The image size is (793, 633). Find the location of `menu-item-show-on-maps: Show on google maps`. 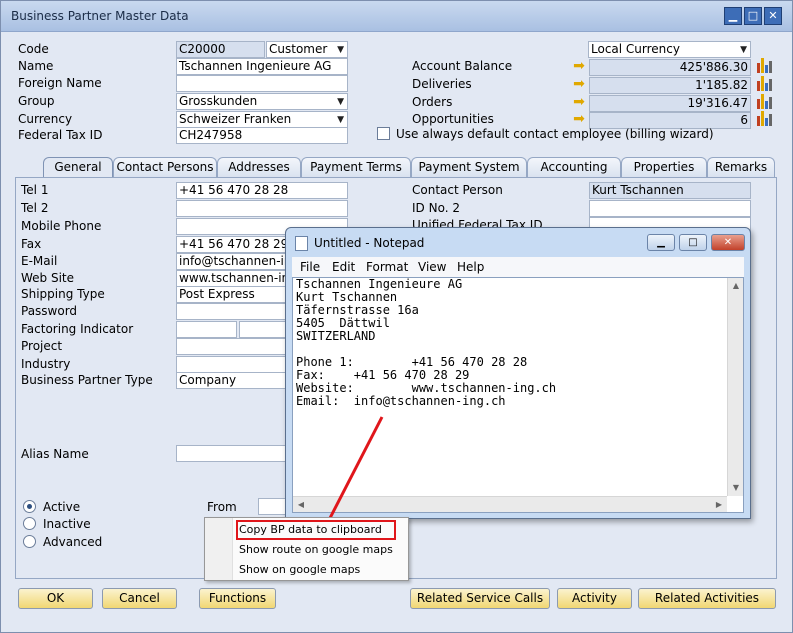

menu-item-show-on-maps: Show on google maps is located at coordinates (299, 570).